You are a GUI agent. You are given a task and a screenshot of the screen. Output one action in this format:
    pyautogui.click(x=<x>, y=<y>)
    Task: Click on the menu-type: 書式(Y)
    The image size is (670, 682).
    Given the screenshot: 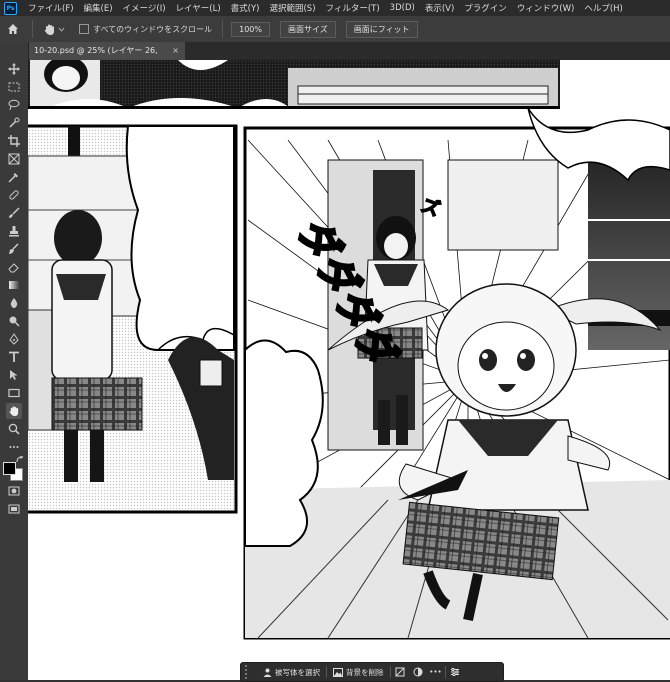 What is the action you would take?
    pyautogui.click(x=245, y=8)
    